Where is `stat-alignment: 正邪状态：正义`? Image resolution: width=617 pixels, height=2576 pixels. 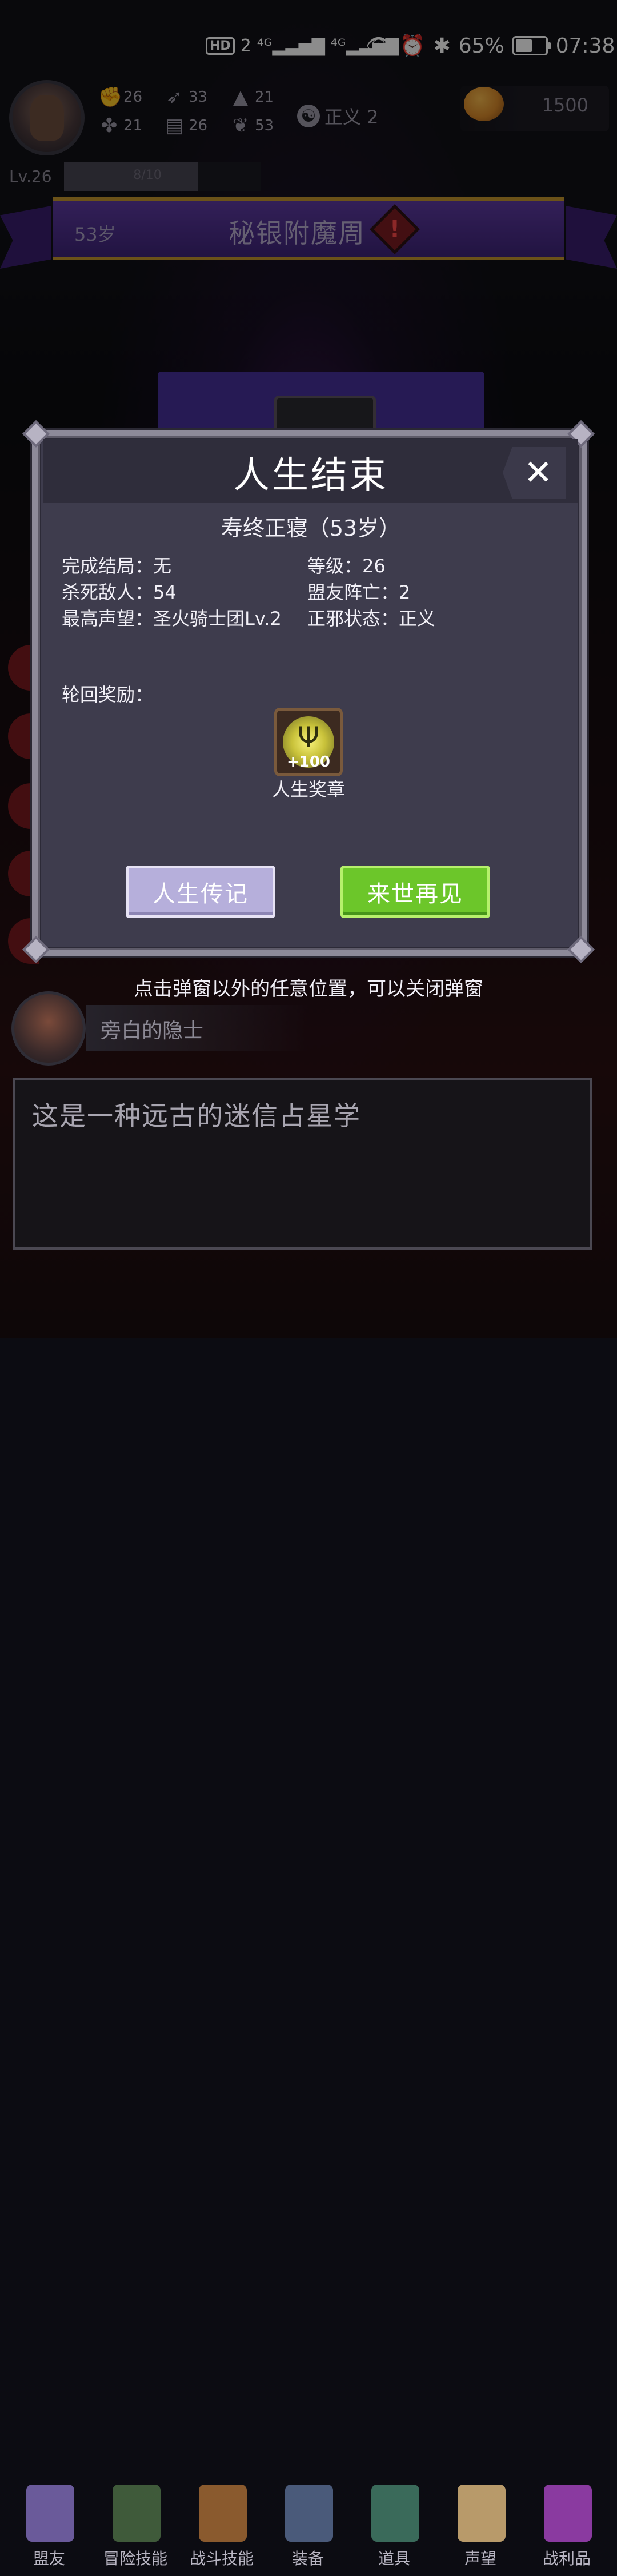
stat-alignment: 正邪状态：正义 is located at coordinates (372, 618).